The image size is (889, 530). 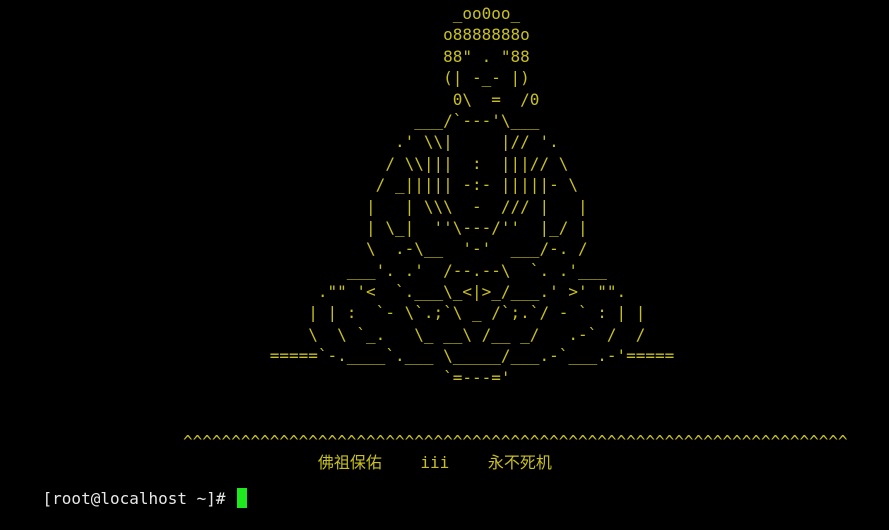 I want to click on ascii-art-line: 0\ = /0, so click(x=270, y=99).